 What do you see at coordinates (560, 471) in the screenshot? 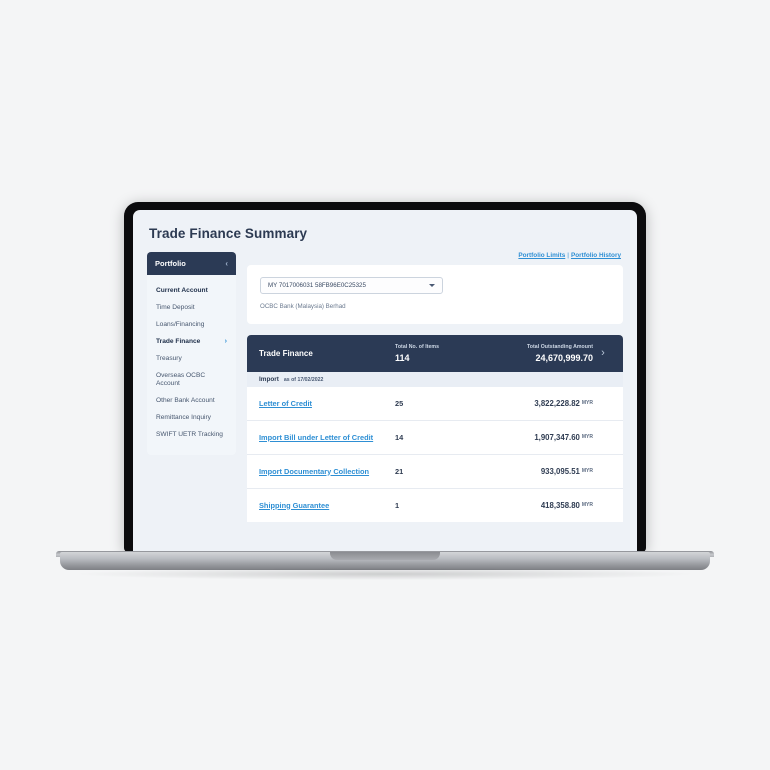
I see `row-amount-value: 933,095.51` at bounding box center [560, 471].